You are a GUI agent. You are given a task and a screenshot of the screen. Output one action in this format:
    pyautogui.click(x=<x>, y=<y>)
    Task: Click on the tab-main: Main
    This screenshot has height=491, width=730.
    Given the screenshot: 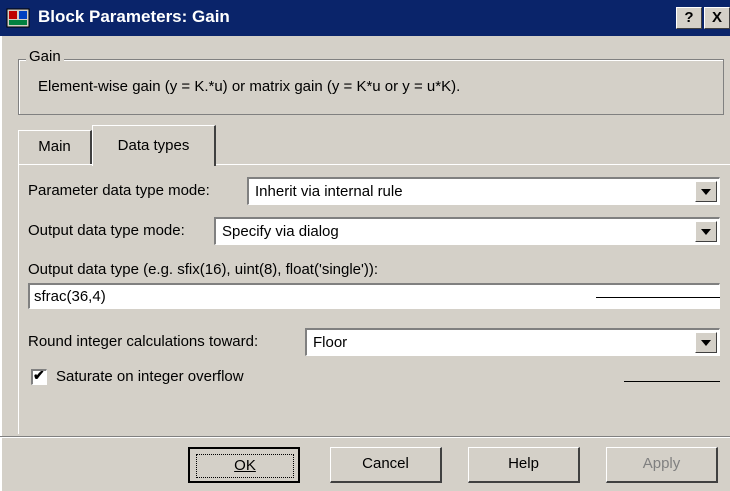 What is the action you would take?
    pyautogui.click(x=55, y=147)
    